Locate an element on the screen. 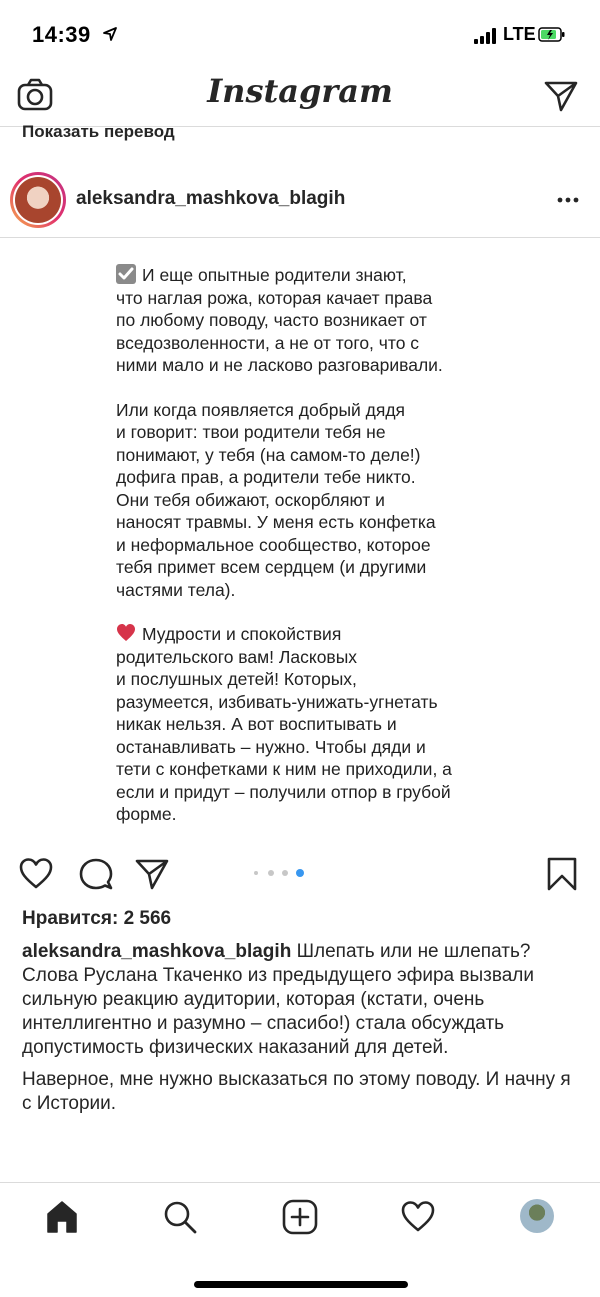 Image resolution: width=600 pixels, height=1297 pixels. home-icon is located at coordinates (62, 1217).